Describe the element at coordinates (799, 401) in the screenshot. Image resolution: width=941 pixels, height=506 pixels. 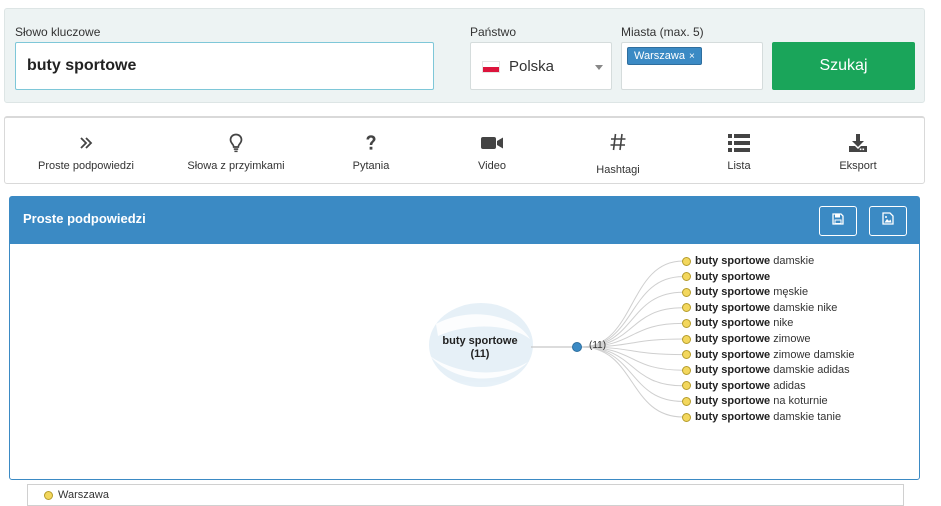
I see `suggestion-suffix: na koturnie` at that location.